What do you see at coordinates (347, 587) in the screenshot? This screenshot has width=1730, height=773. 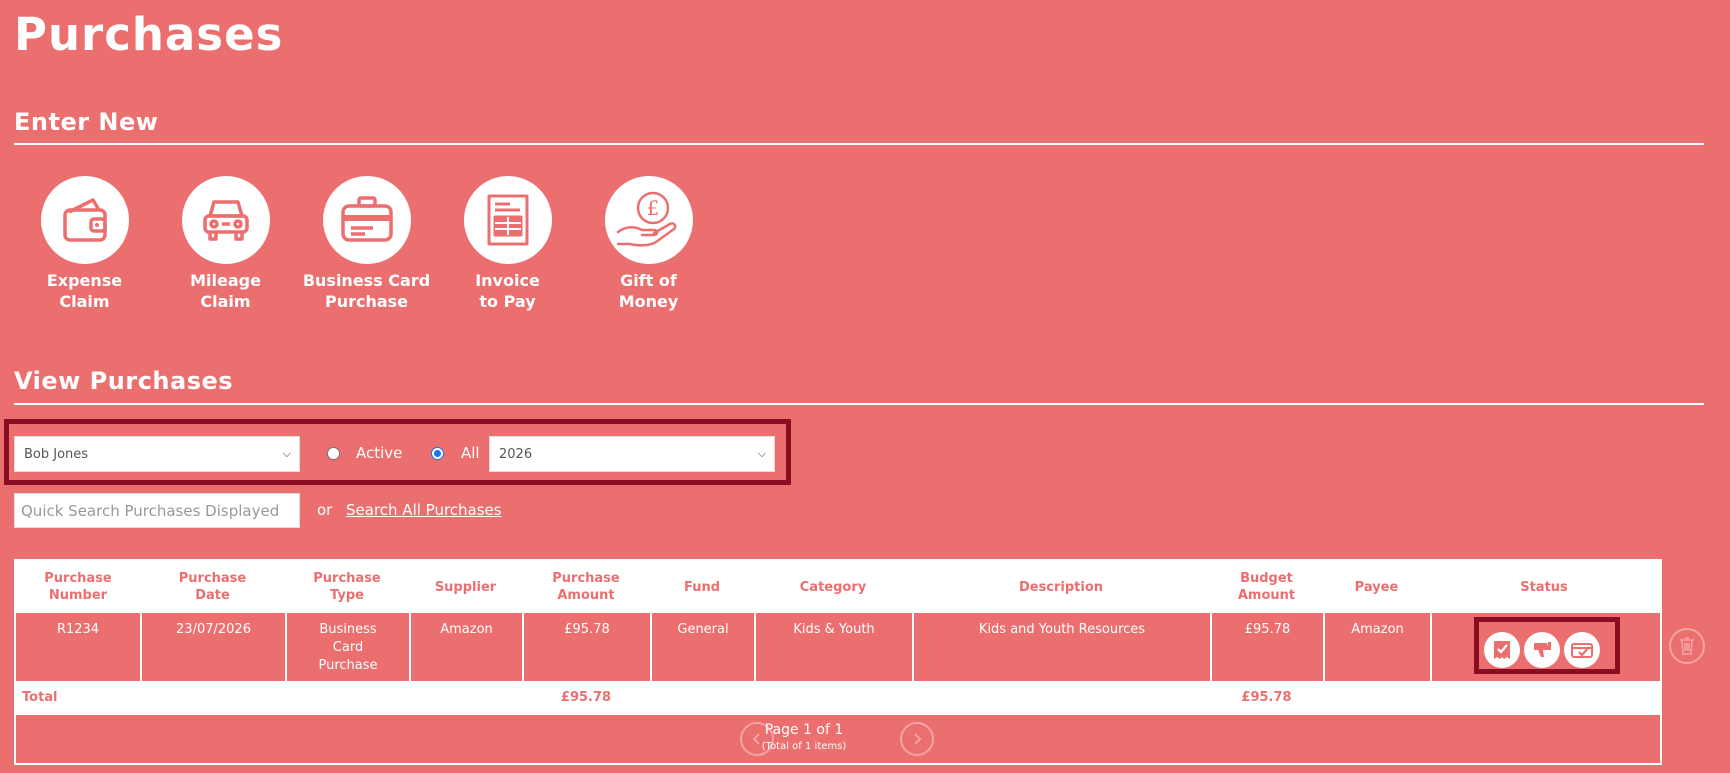 I see `header-purchase-type: Purchase Type` at bounding box center [347, 587].